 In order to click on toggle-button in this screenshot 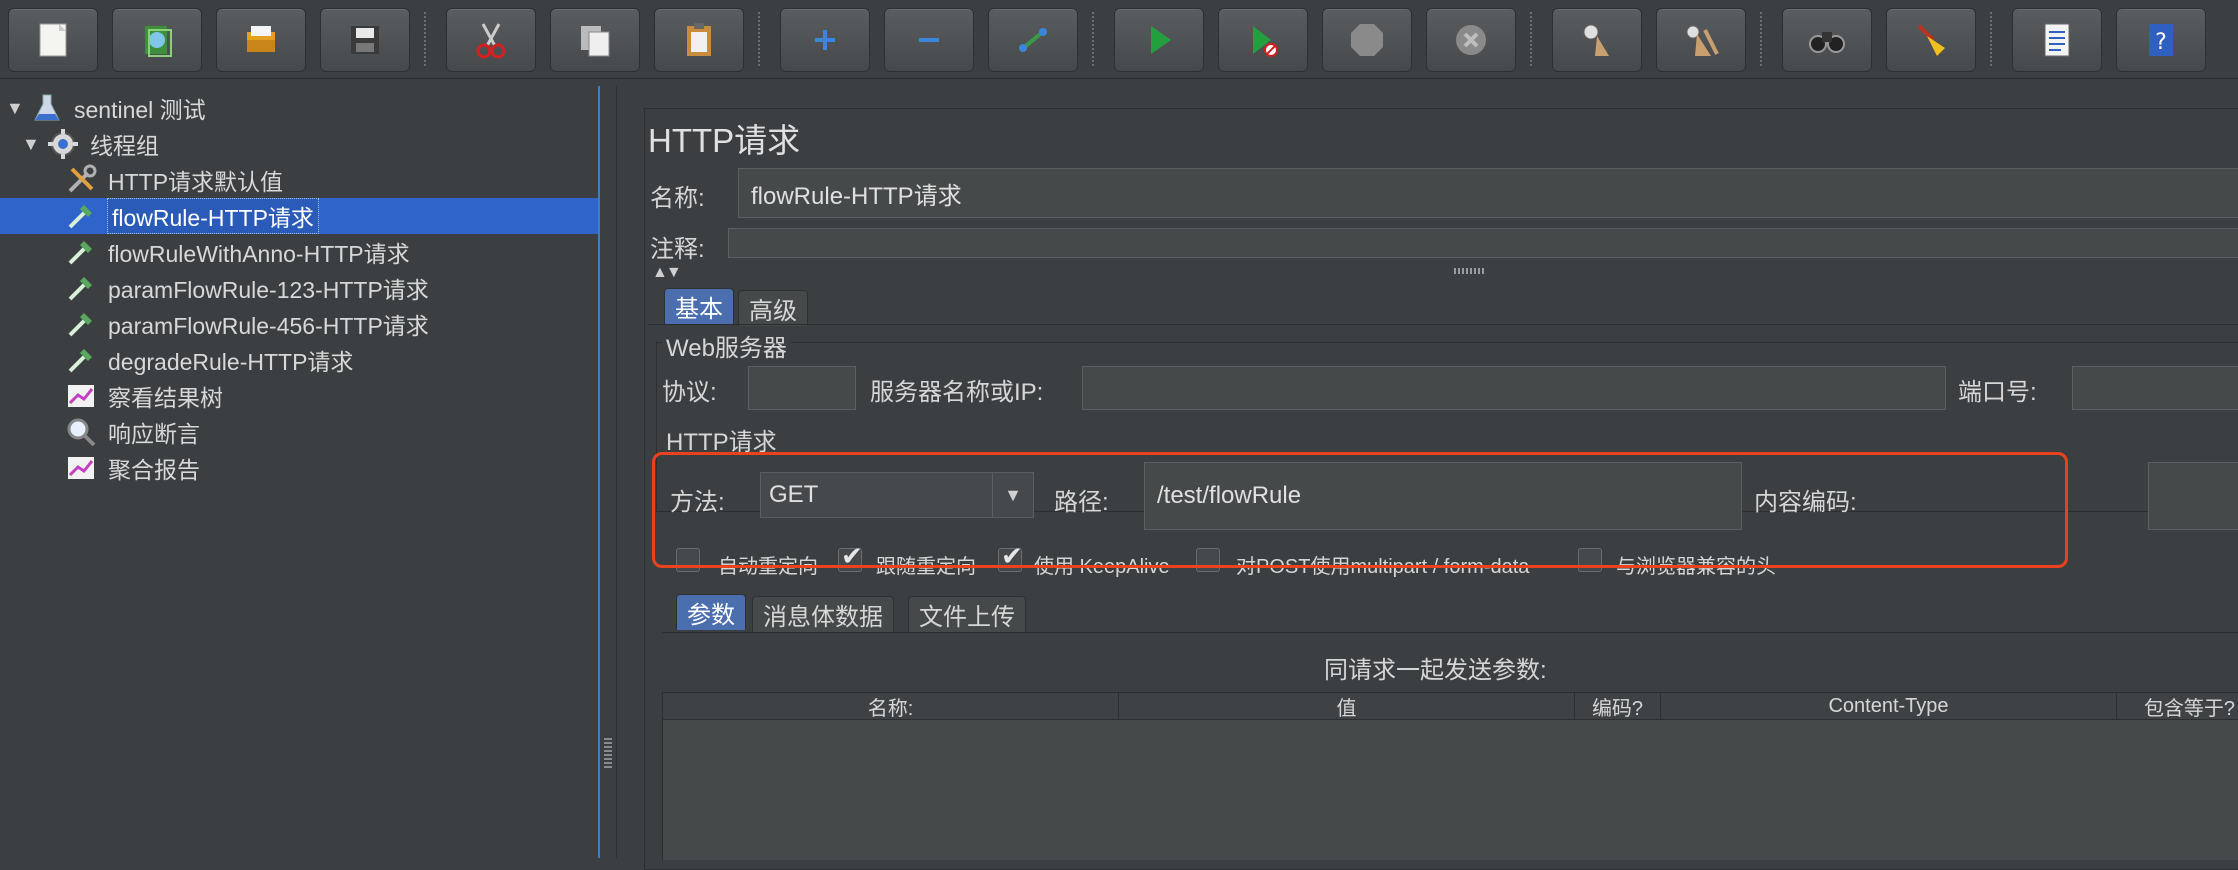, I will do `click(1033, 40)`.